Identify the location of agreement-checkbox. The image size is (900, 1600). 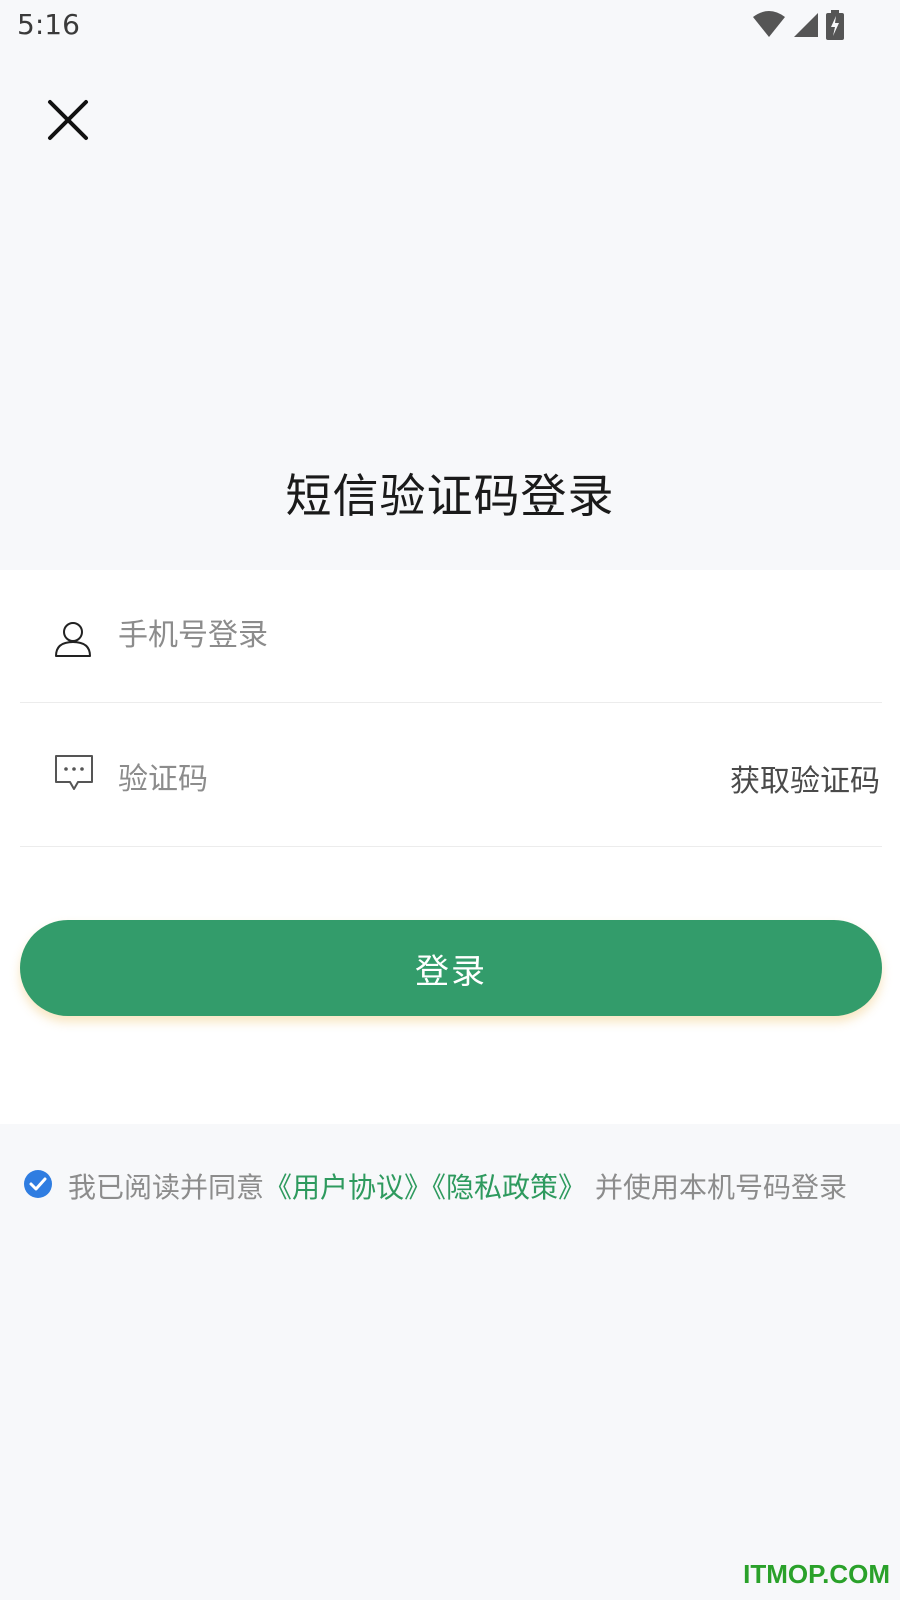
(38, 1184).